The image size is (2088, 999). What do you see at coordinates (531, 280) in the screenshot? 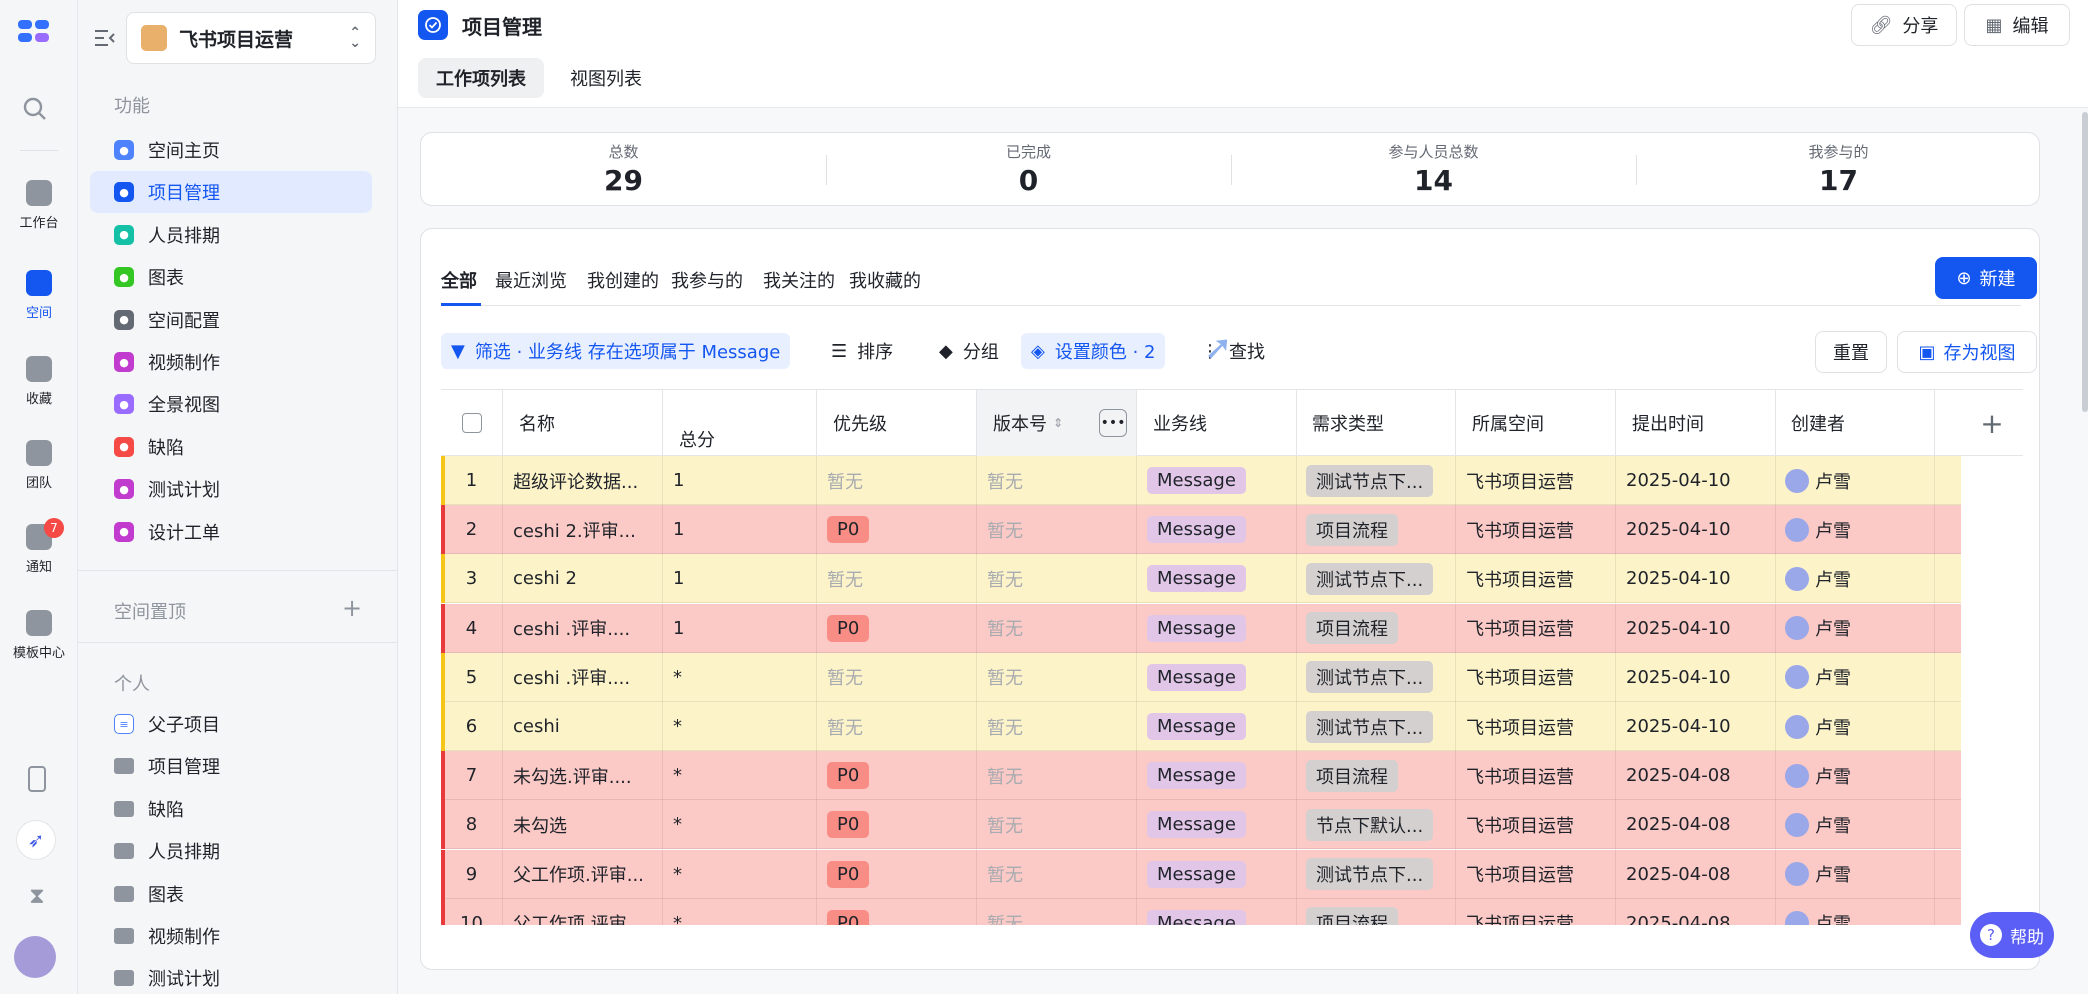
I see `view-tab-1: 最近浏览` at bounding box center [531, 280].